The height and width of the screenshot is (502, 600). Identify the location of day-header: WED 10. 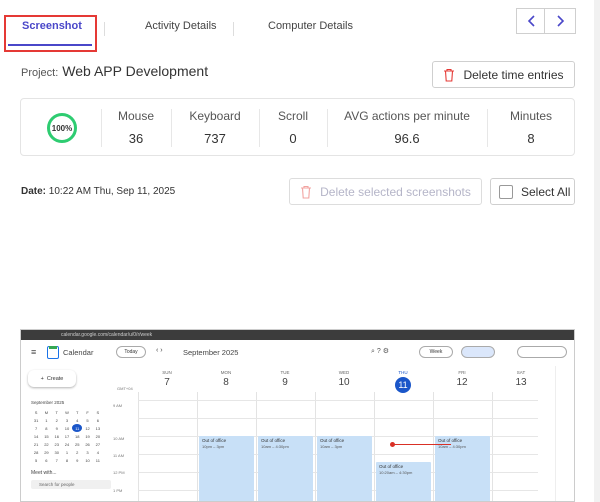
(344, 379).